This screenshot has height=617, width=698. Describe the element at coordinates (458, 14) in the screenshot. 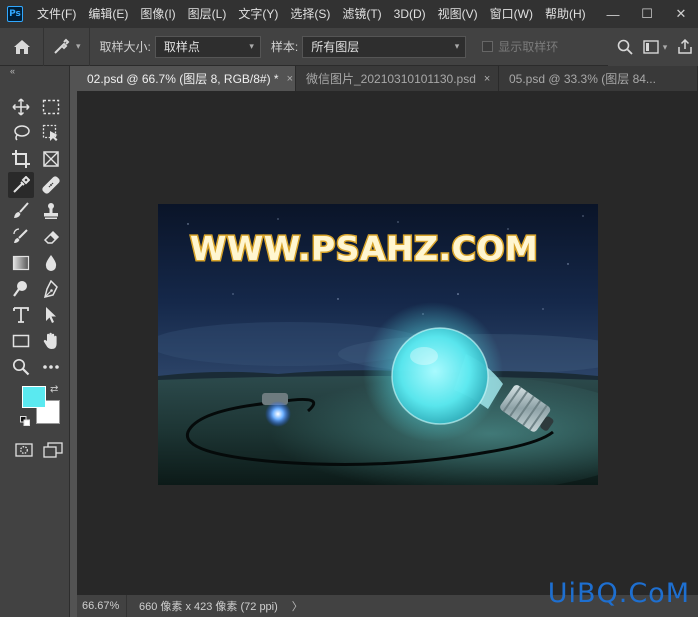

I see `menu-view: 视图(V)` at that location.